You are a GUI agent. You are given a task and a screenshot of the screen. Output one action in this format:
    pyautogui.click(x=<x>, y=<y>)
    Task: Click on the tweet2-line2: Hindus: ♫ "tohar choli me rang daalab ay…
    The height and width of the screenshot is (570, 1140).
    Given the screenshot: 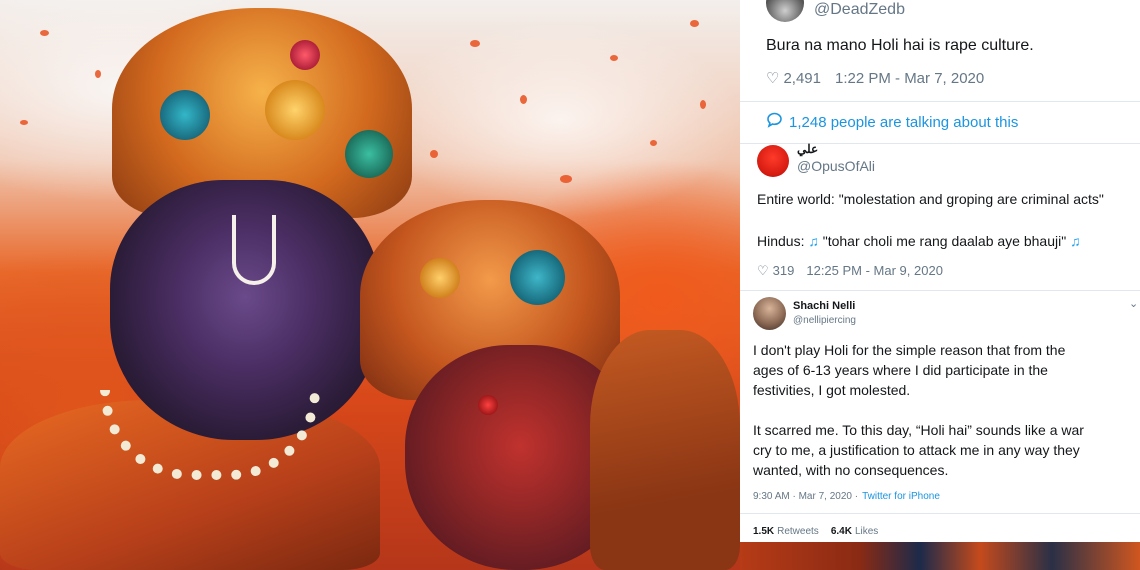 What is the action you would take?
    pyautogui.click(x=919, y=241)
    